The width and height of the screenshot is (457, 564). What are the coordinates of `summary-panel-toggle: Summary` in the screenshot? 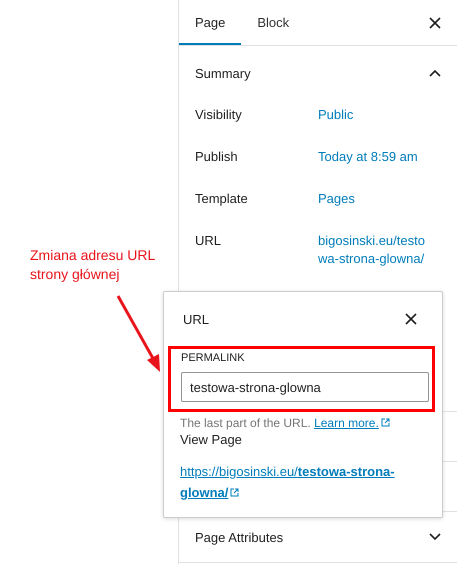 It's located at (318, 73).